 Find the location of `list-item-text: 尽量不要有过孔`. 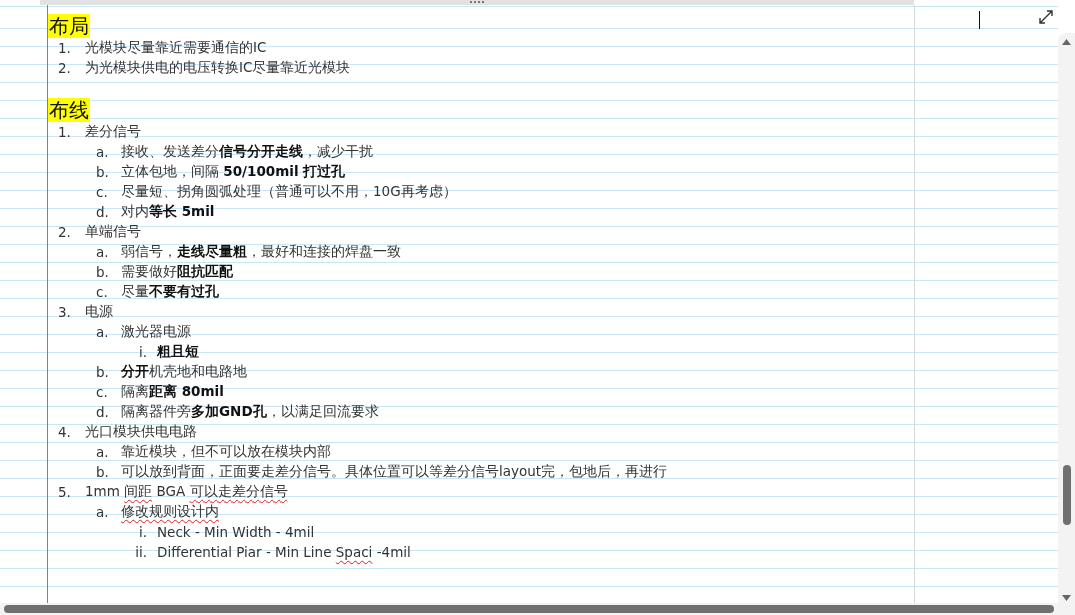

list-item-text: 尽量不要有过孔 is located at coordinates (170, 292).